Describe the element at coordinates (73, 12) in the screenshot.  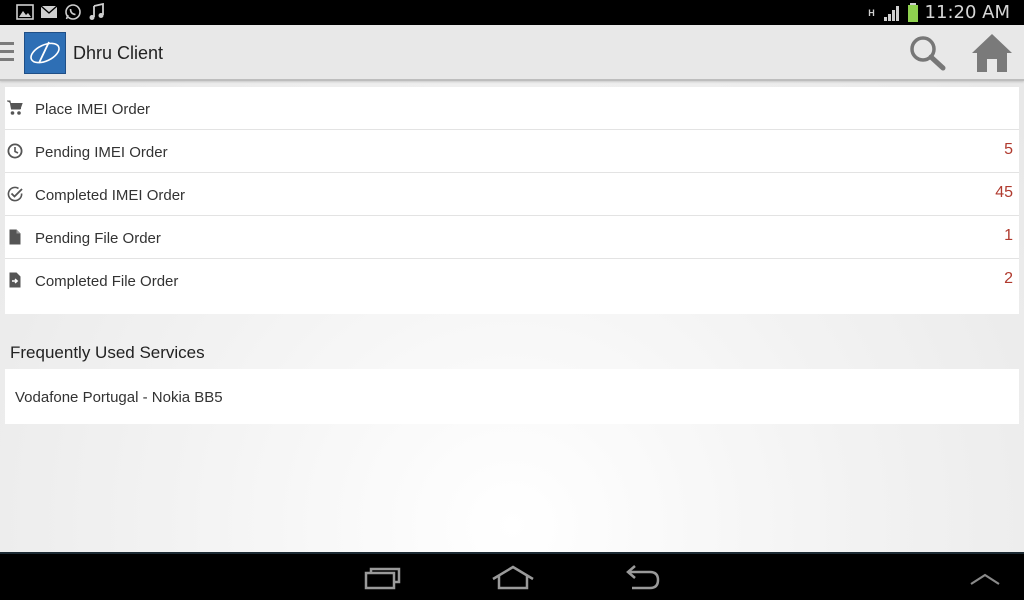
I see `whatsapp-icon` at that location.